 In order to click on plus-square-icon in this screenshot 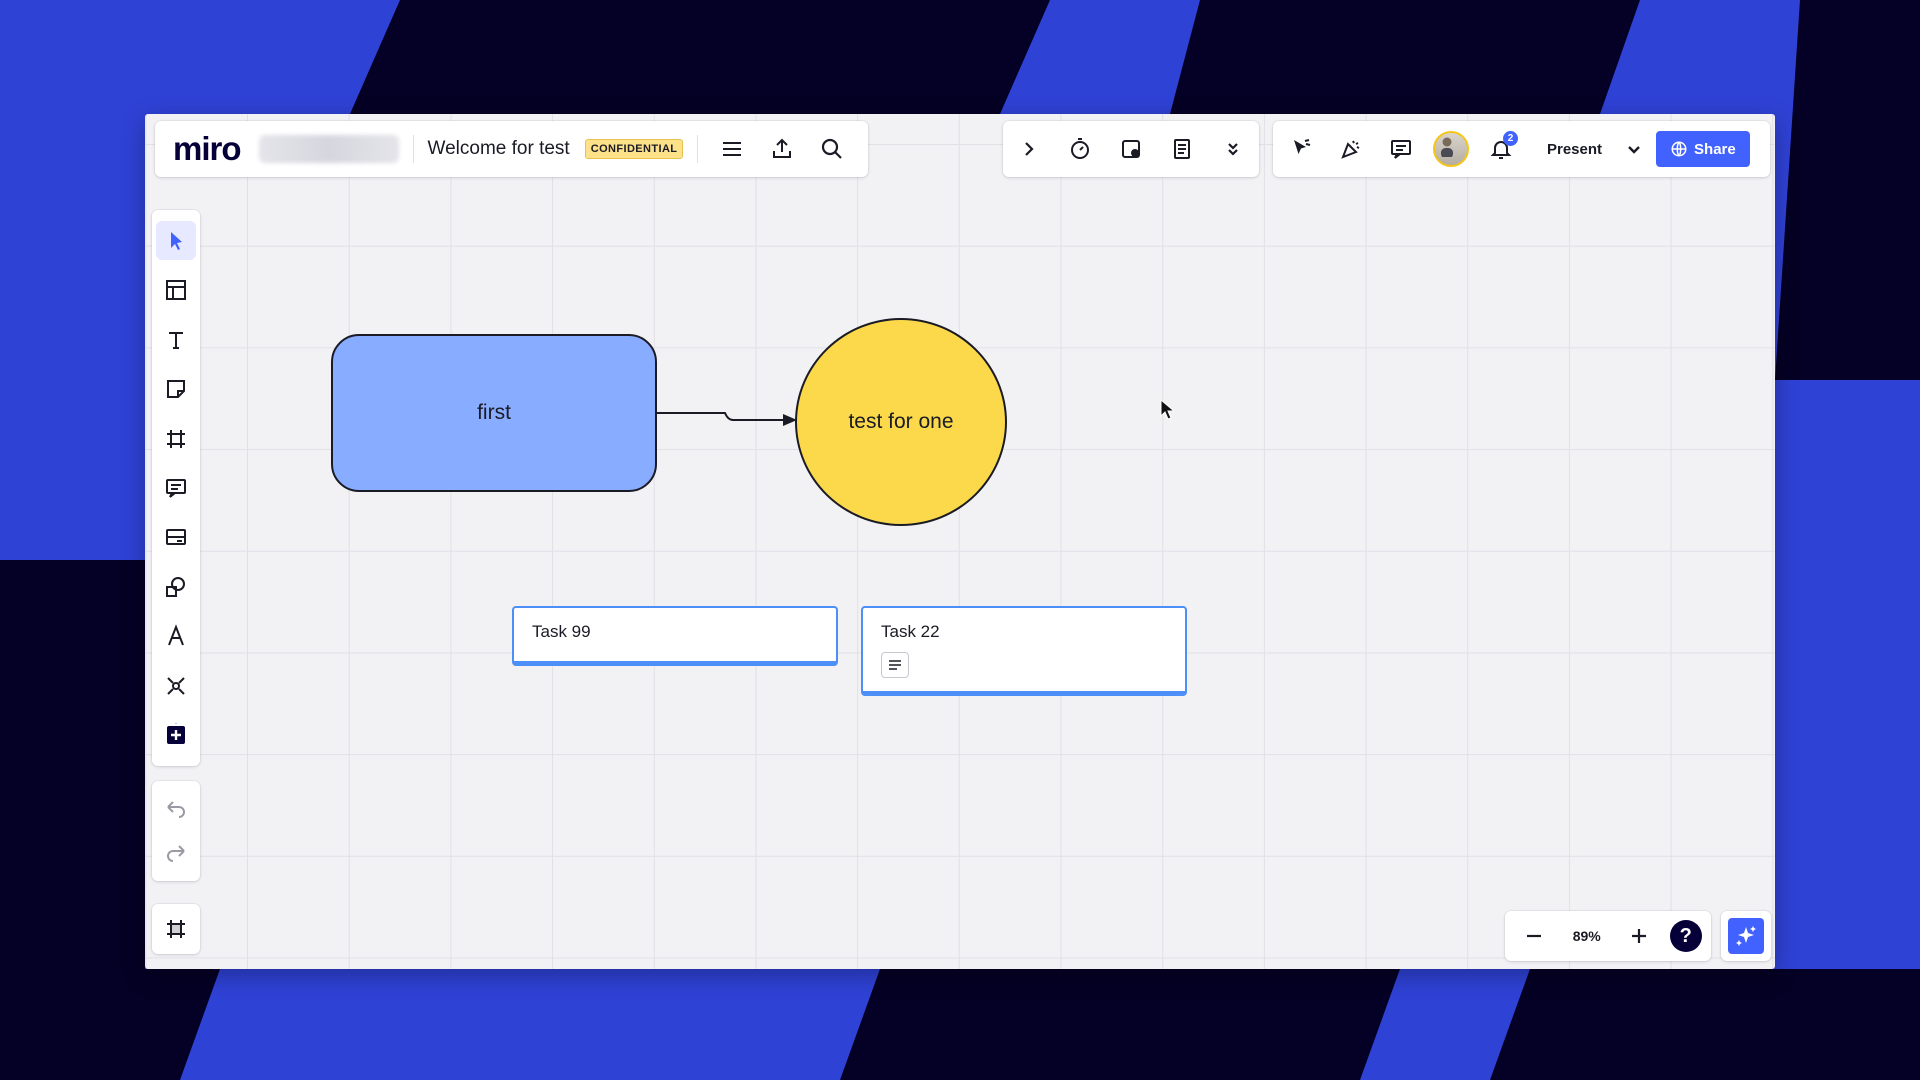, I will do `click(176, 734)`.